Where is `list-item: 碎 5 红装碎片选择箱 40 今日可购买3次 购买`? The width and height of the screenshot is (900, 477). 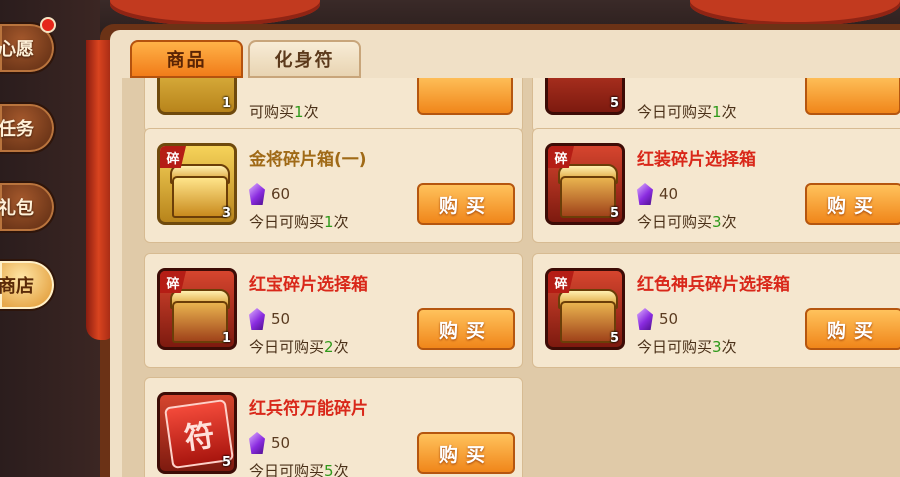
list-item: 碎 5 红装碎片选择箱 40 今日可购买3次 购买 is located at coordinates (716, 185).